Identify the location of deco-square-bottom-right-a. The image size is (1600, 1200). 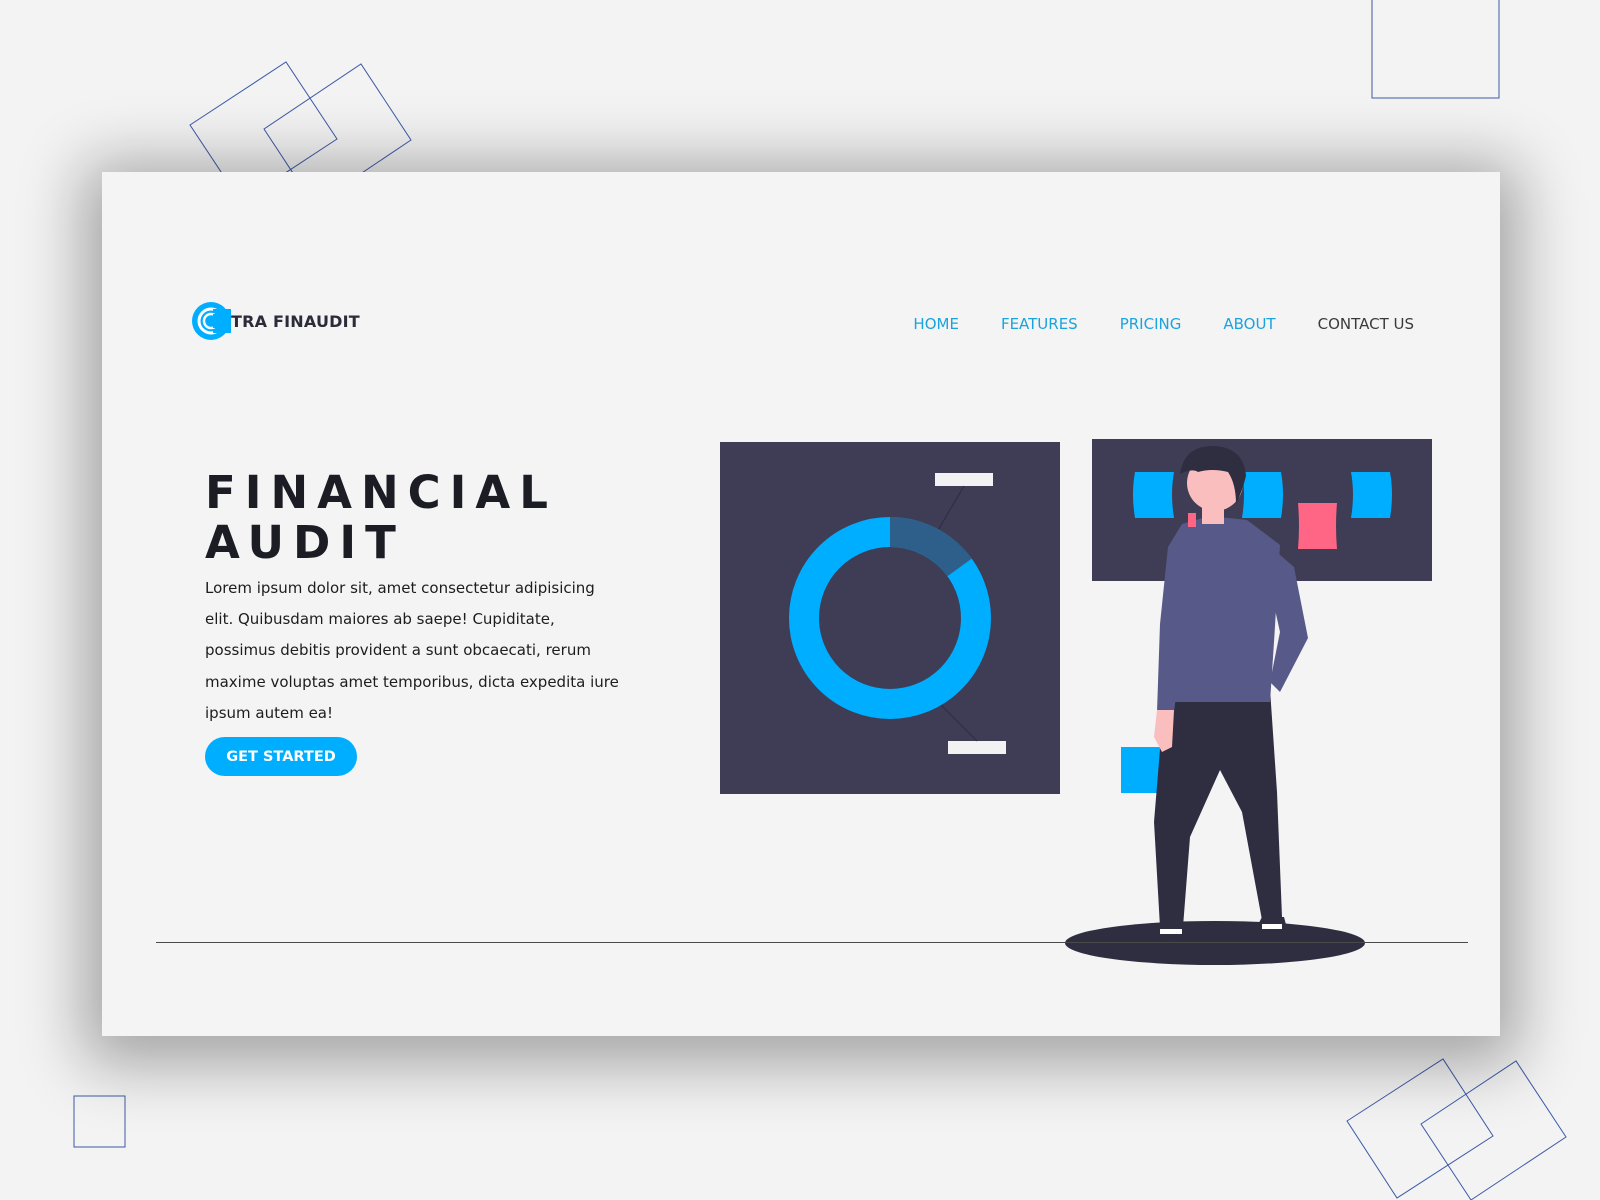
(1420, 1128).